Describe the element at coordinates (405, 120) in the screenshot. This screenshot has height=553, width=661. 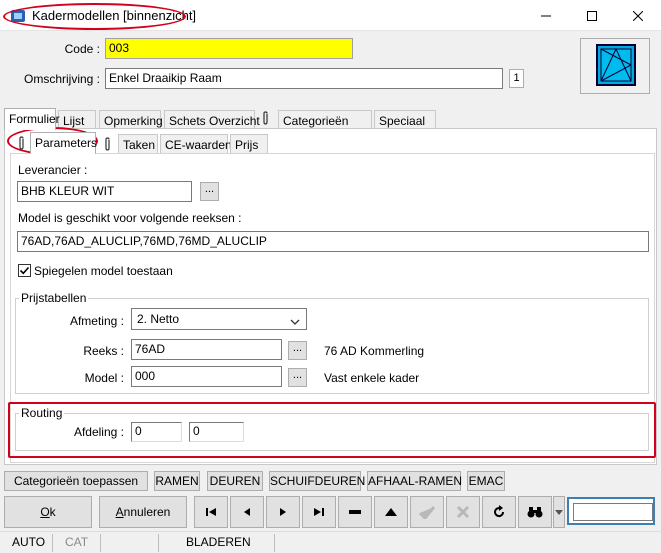
I see `tab-speciaal: Speciaal` at that location.